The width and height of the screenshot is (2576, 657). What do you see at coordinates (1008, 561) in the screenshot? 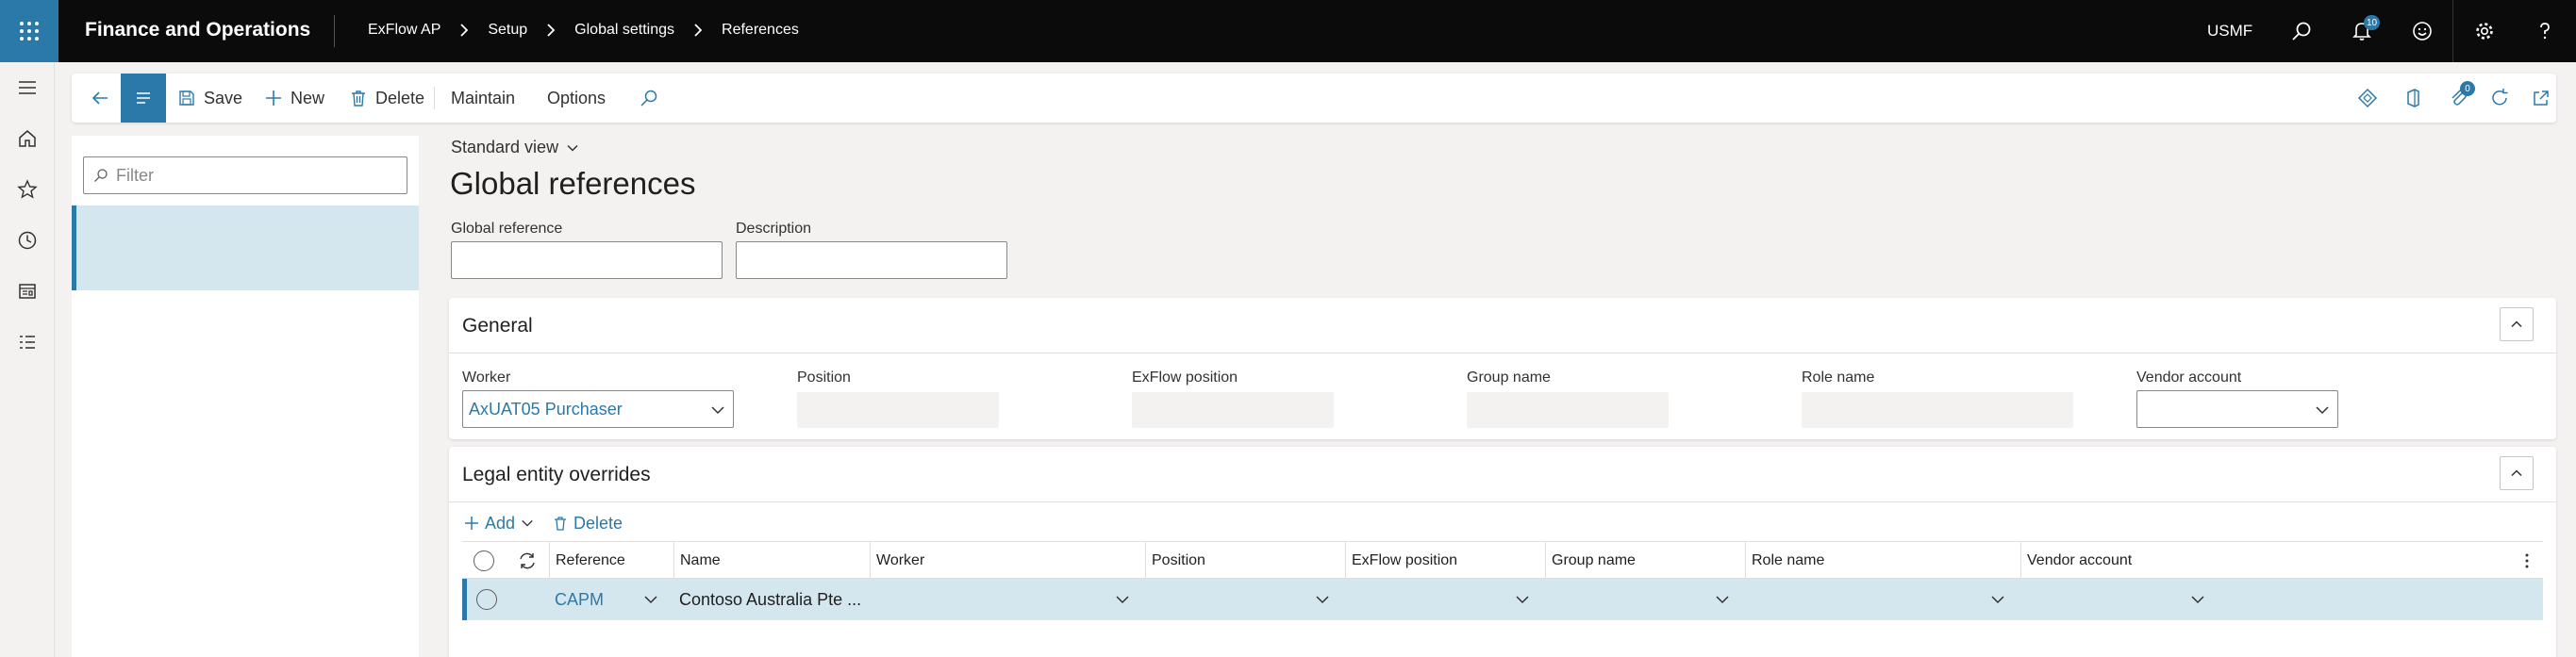
I see `column-header-worker: Worker` at bounding box center [1008, 561].